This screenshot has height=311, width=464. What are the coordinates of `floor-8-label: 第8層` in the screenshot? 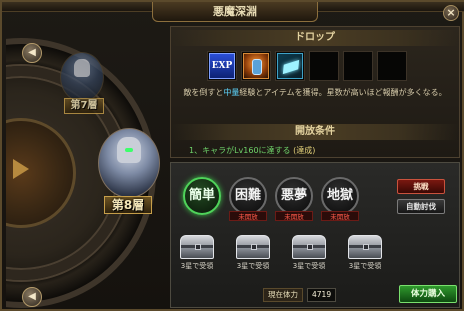 It's located at (128, 205).